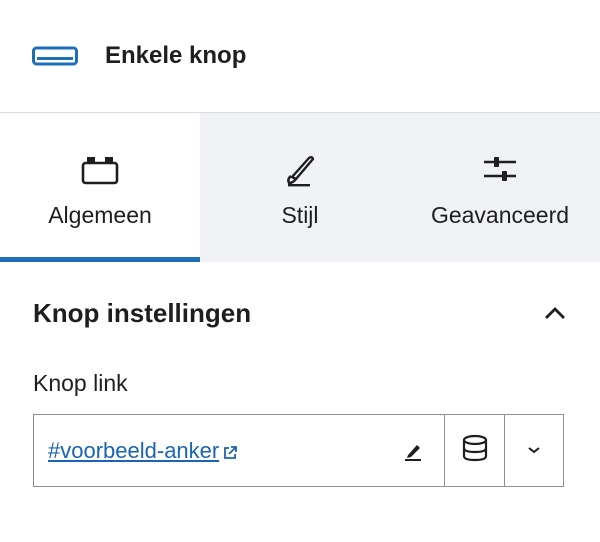  I want to click on database-icon, so click(475, 450).